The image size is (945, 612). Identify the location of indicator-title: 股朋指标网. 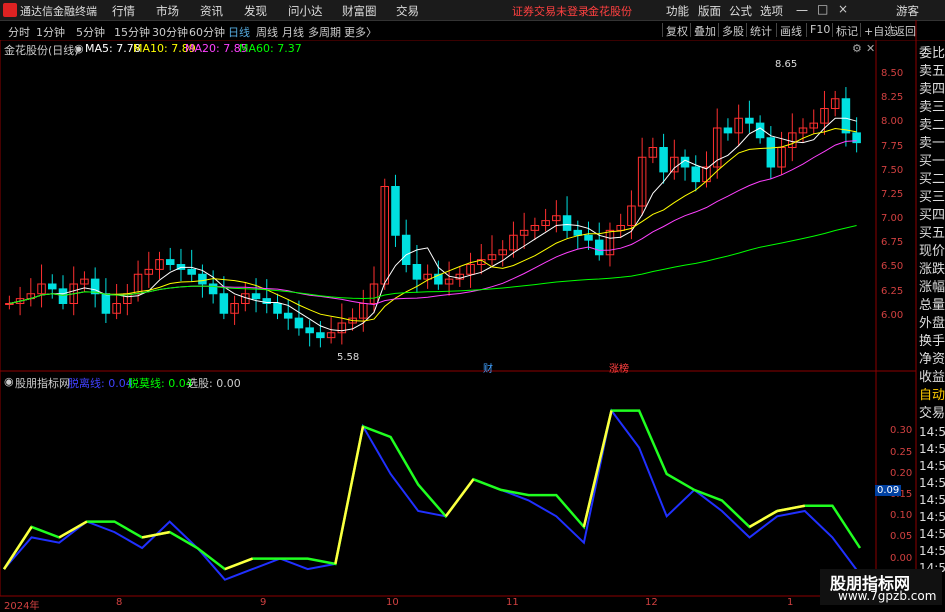
(42, 383).